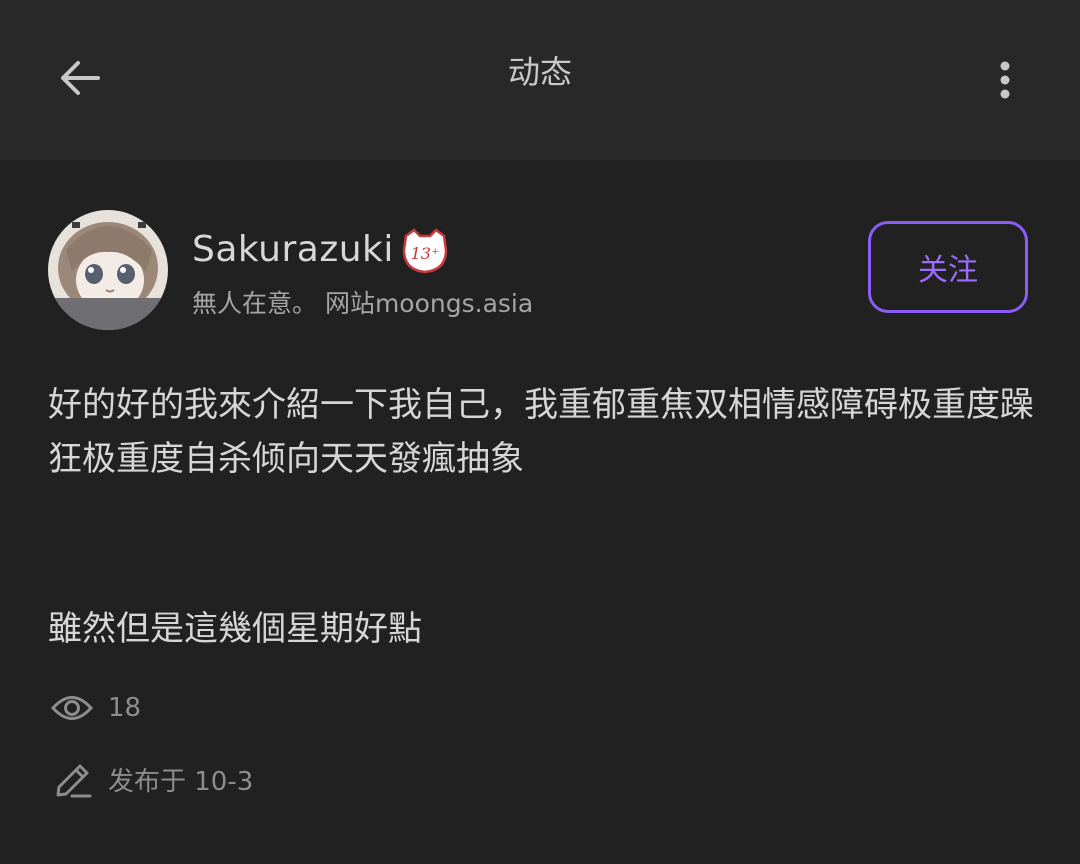  Describe the element at coordinates (72, 779) in the screenshot. I see `pencil-icon` at that location.